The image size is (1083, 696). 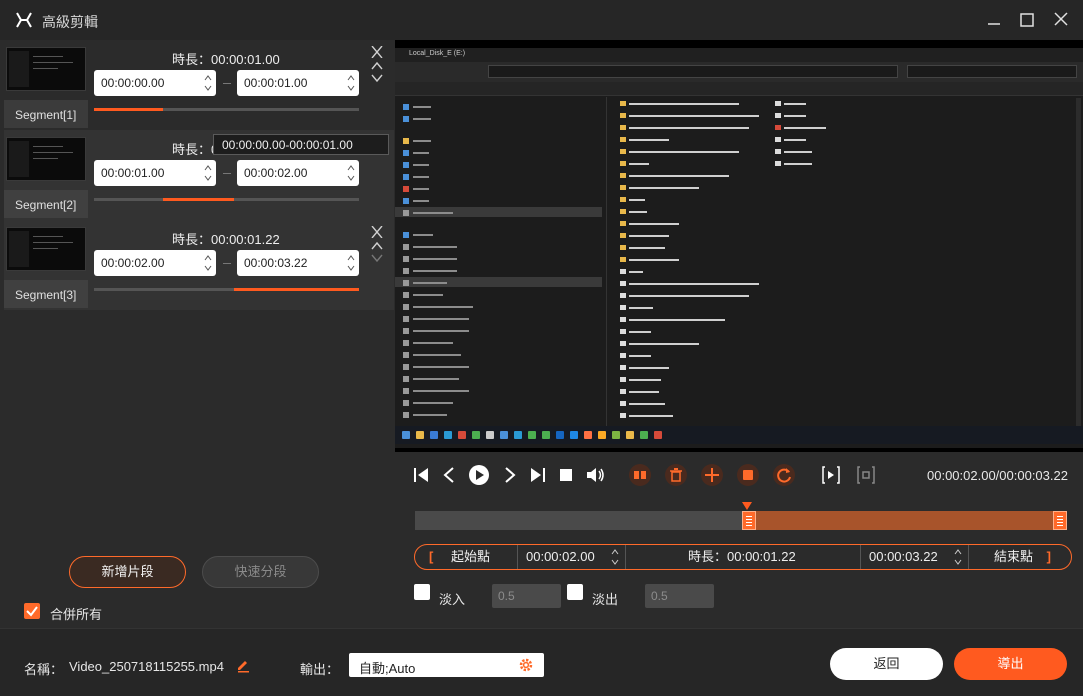 I want to click on go-to-start-button, so click(x=422, y=475).